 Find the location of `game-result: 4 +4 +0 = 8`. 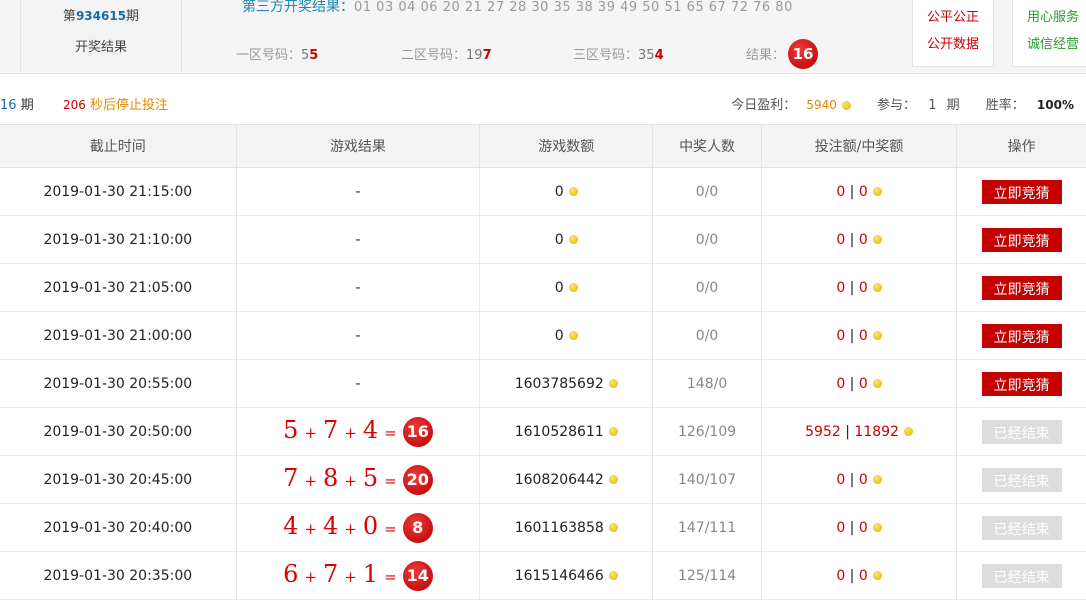

game-result: 4 +4 +0 = 8 is located at coordinates (358, 527).